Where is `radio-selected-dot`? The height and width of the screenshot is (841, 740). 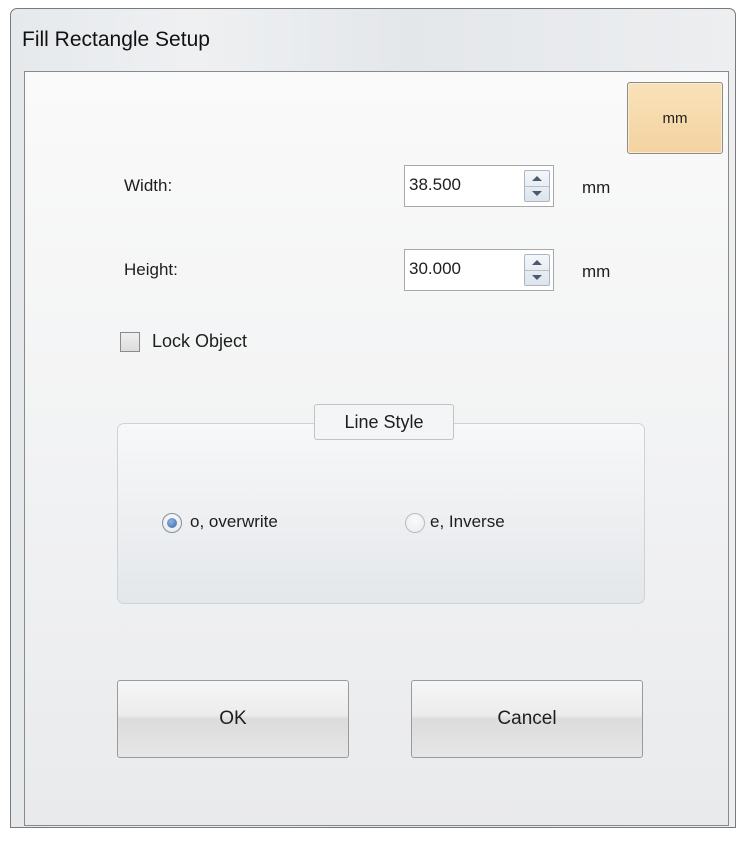 radio-selected-dot is located at coordinates (172, 523).